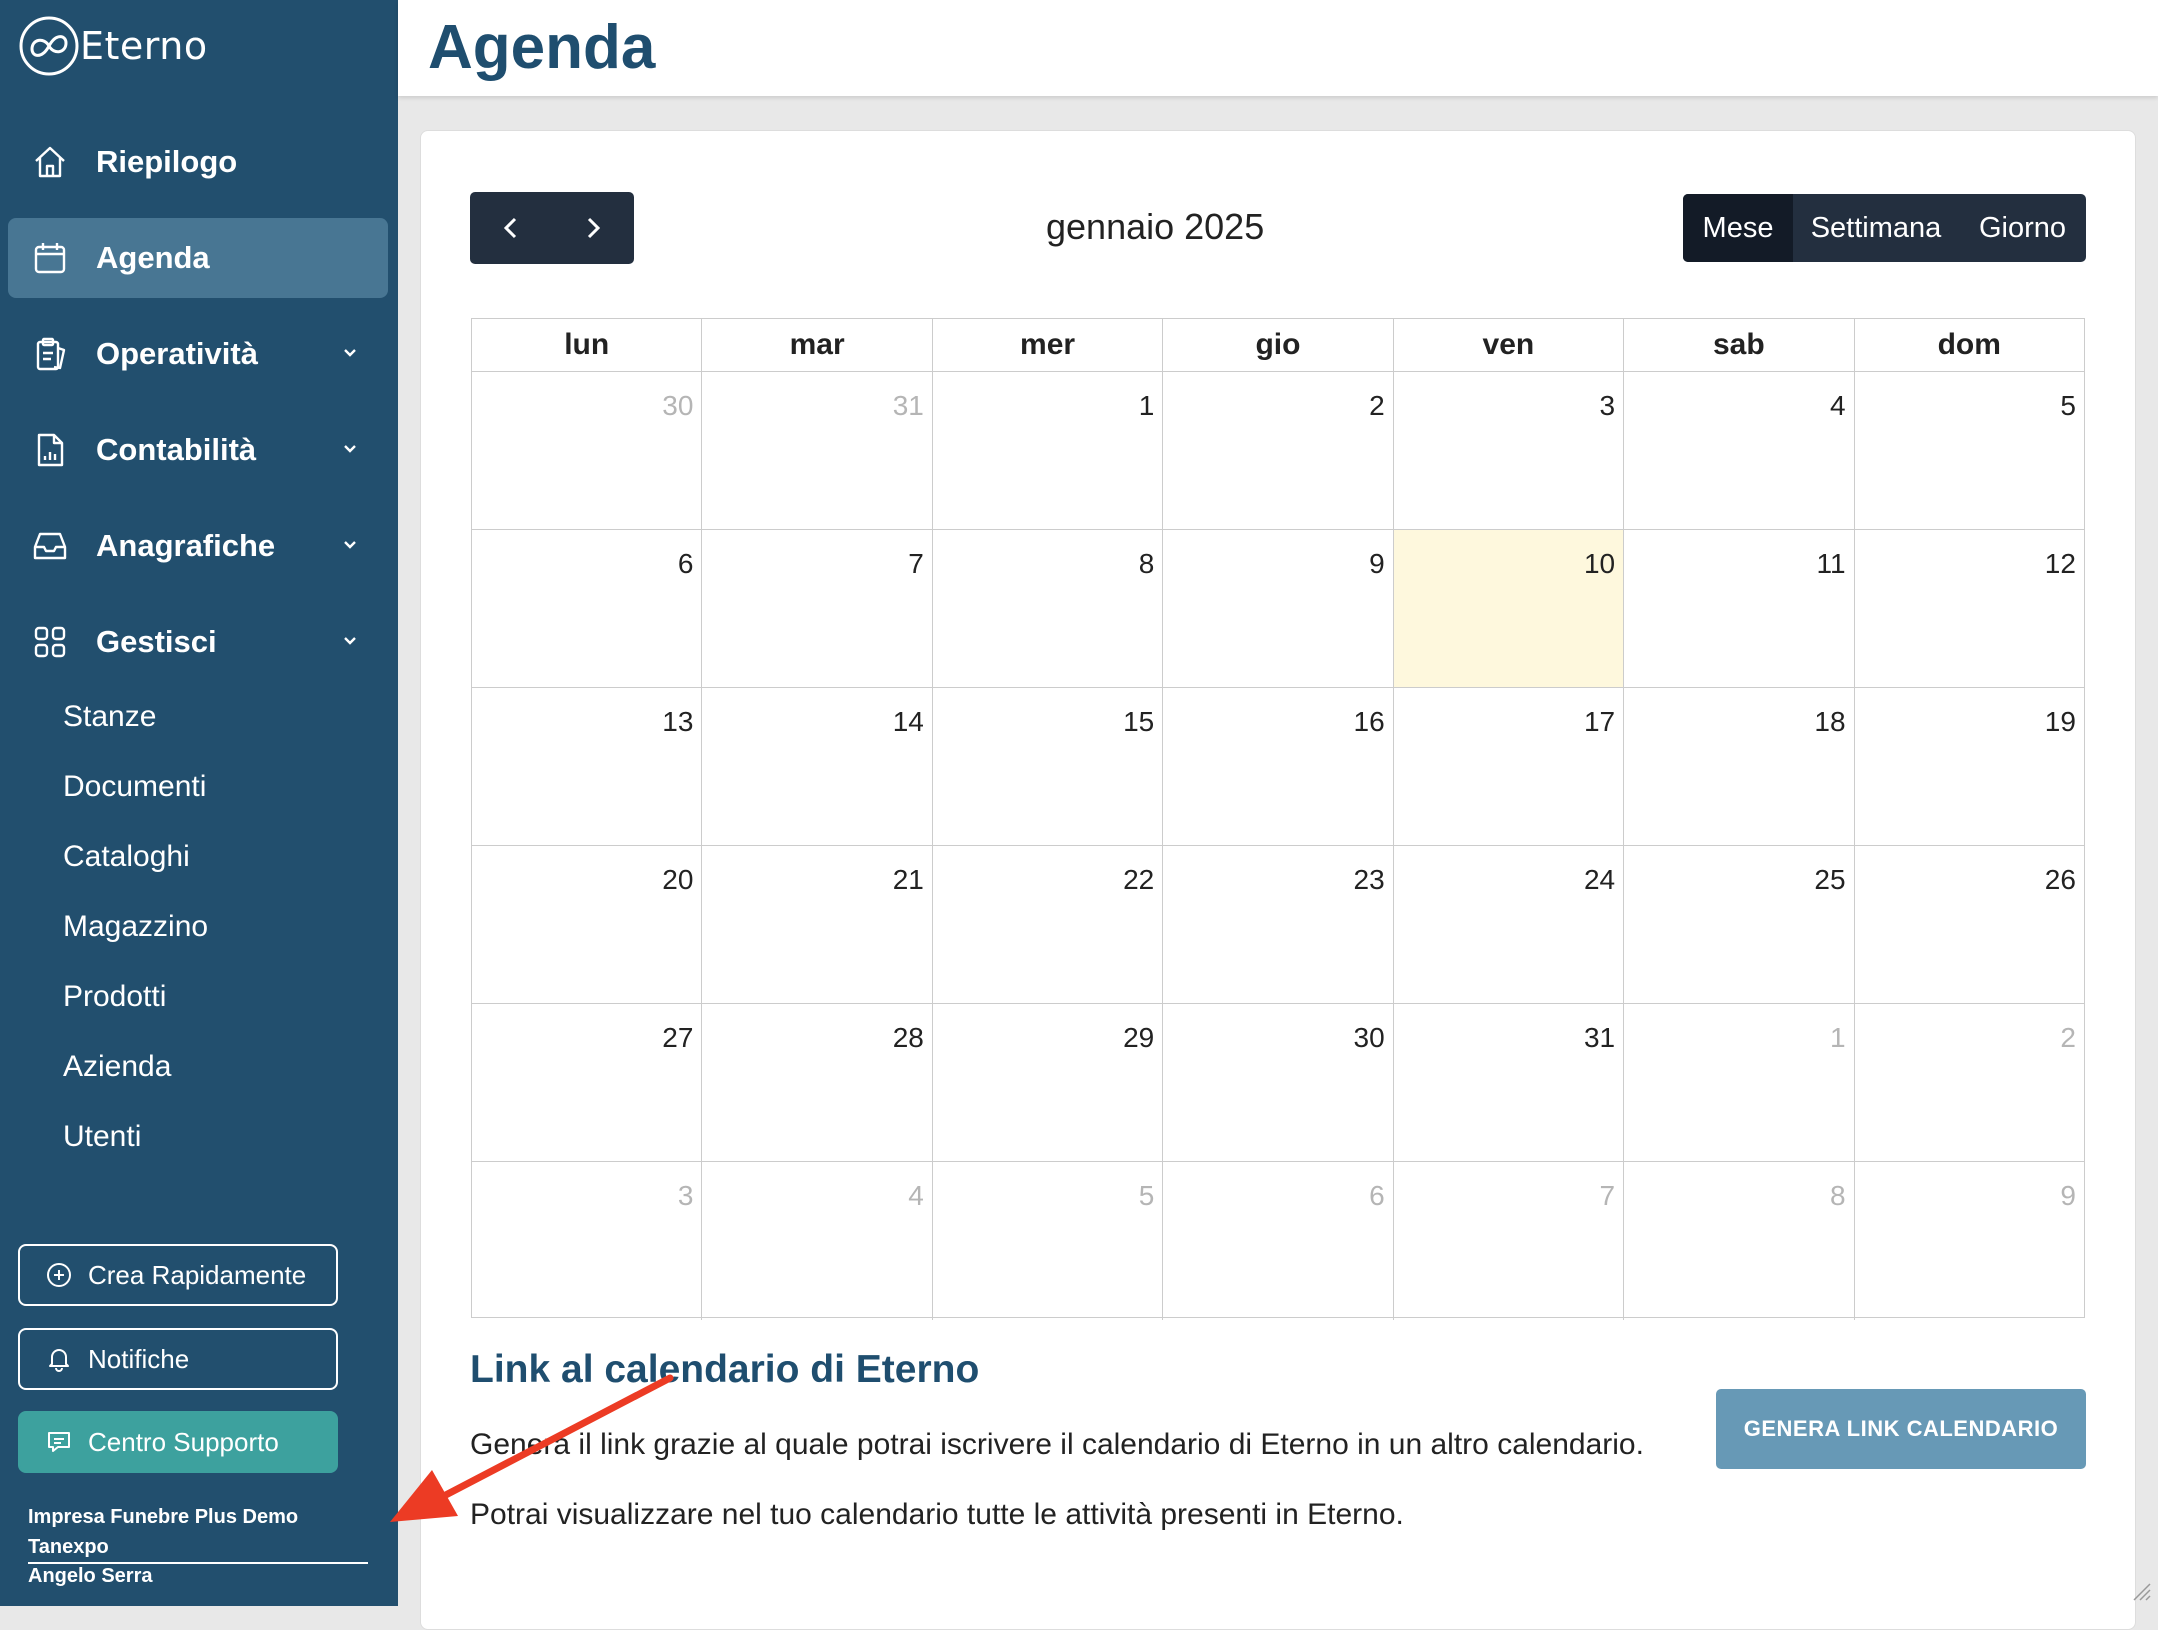 This screenshot has width=2158, height=1630. Describe the element at coordinates (1738, 228) in the screenshot. I see `view-month-button: Mese` at that location.